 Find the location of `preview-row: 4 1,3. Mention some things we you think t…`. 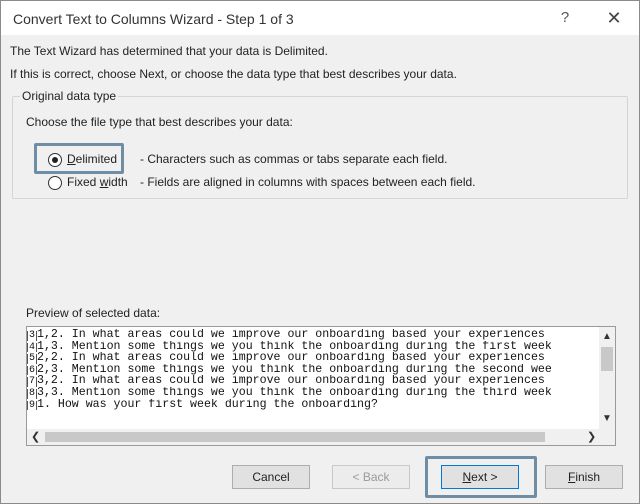

preview-row: 4 1,3. Mention some things we you think t… is located at coordinates (313, 347).